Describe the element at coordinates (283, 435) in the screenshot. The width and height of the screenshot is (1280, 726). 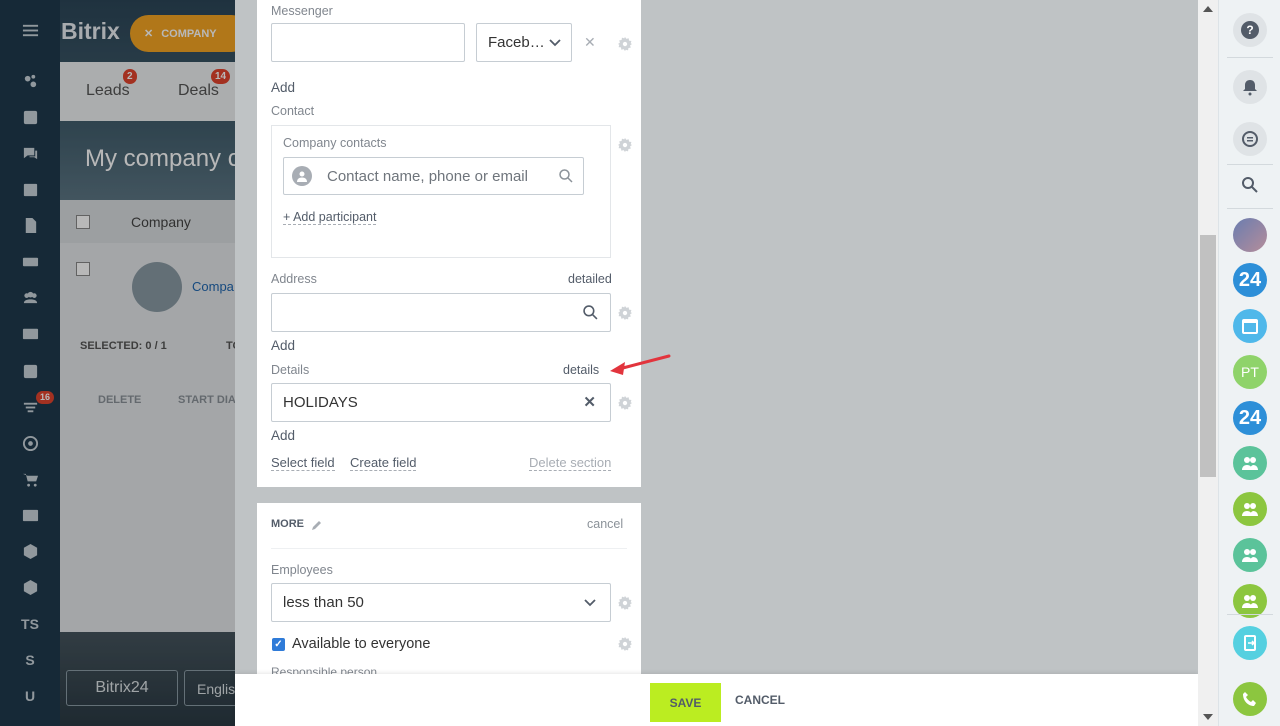
I see `add-details-link: Add` at that location.